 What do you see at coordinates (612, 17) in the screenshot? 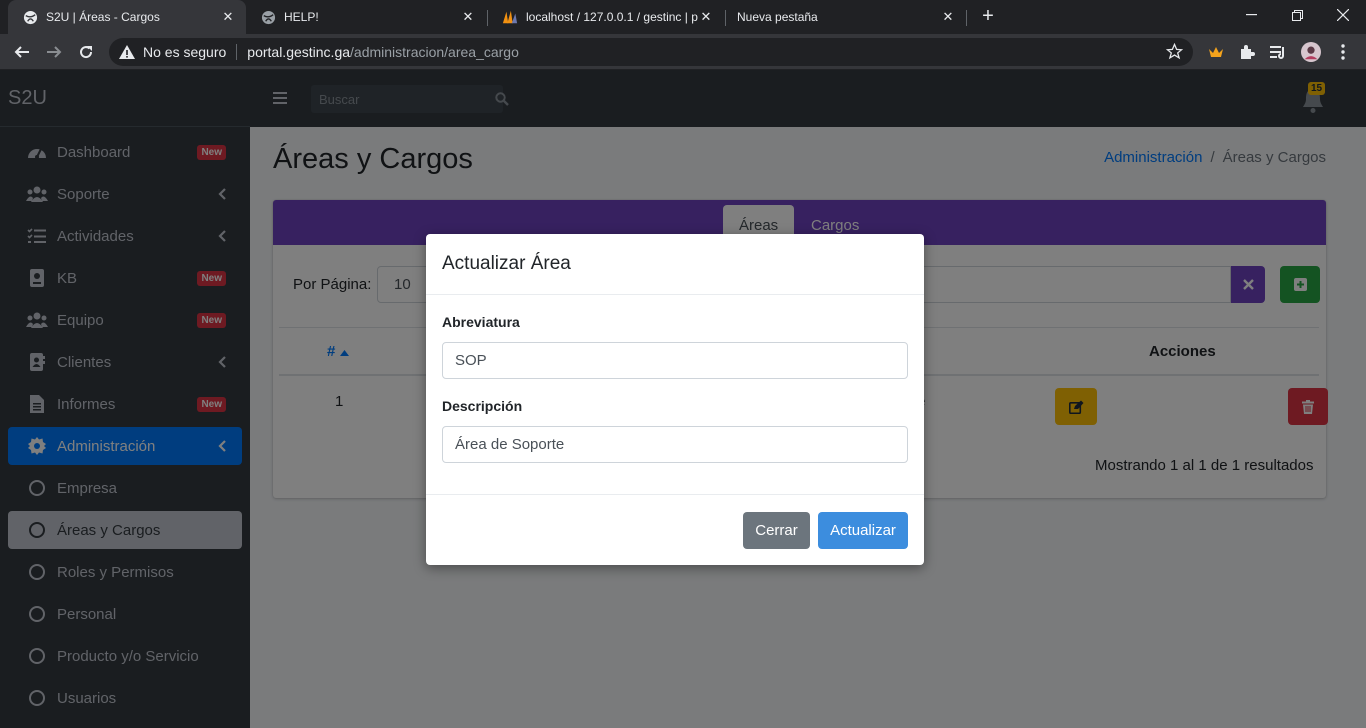
I see `browser-tab-title: localhost / 127.0.0.1 / gestinc | ph` at bounding box center [612, 17].